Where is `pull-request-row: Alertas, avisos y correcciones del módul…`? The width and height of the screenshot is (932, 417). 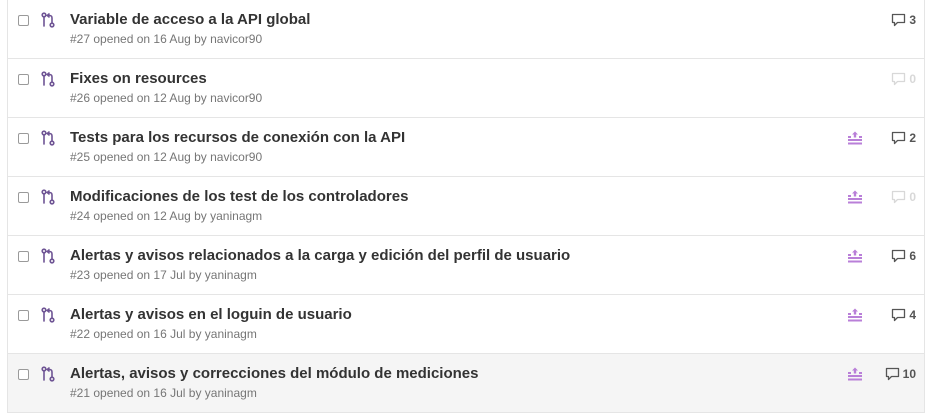
pull-request-row: Alertas, avisos y correcciones del módul… is located at coordinates (466, 382).